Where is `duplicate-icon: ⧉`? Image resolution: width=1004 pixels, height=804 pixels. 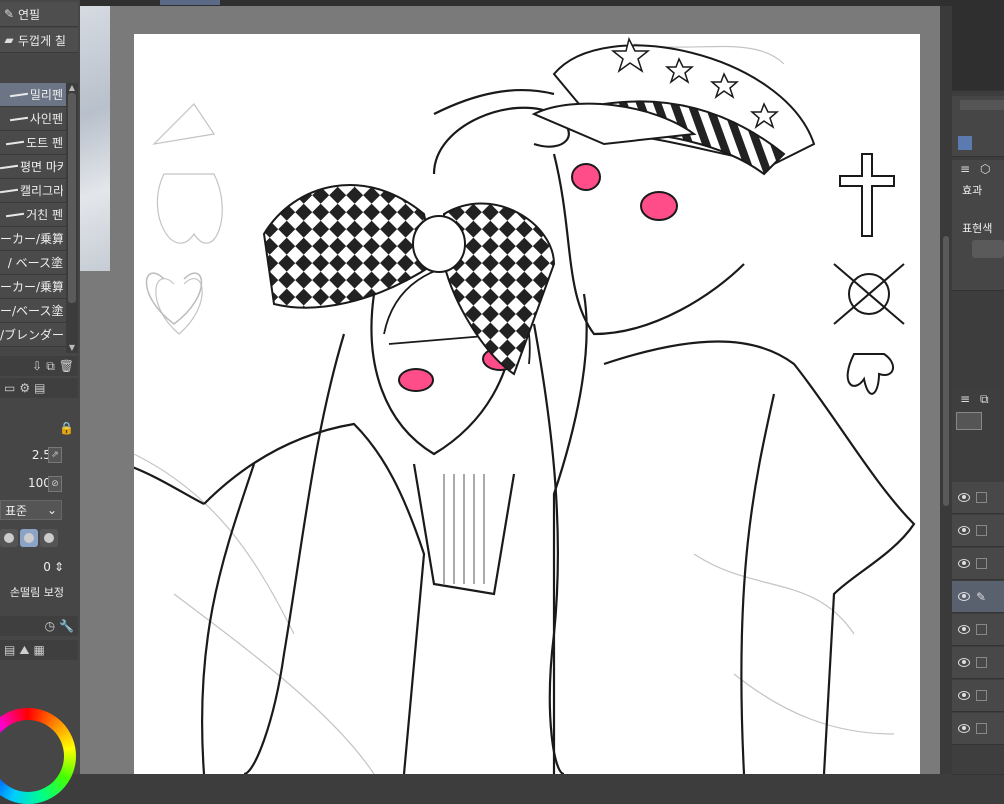
duplicate-icon: ⧉ is located at coordinates (50, 366).